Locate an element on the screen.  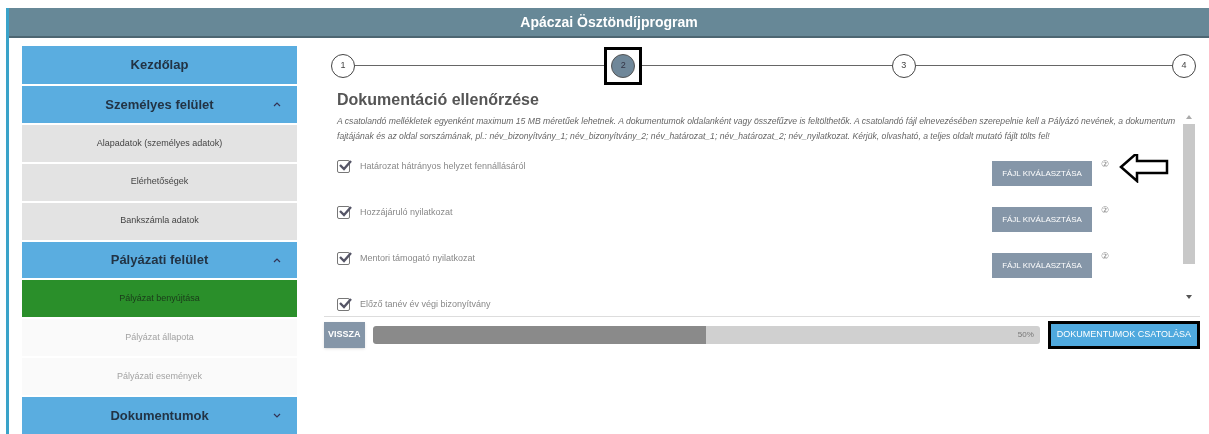
sidebar-section-header: Dokumentumok is located at coordinates (159, 415).